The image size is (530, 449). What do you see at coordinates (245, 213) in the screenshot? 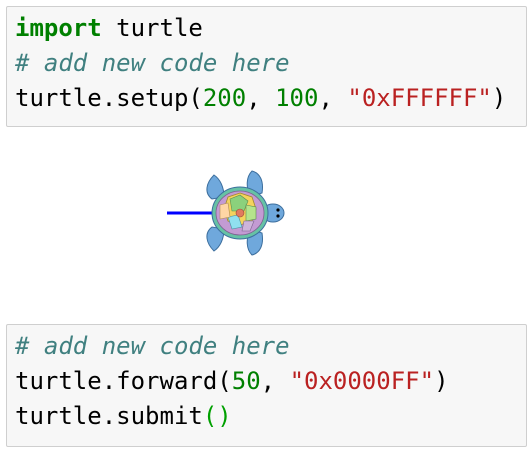
I see `turtle-icon` at bounding box center [245, 213].